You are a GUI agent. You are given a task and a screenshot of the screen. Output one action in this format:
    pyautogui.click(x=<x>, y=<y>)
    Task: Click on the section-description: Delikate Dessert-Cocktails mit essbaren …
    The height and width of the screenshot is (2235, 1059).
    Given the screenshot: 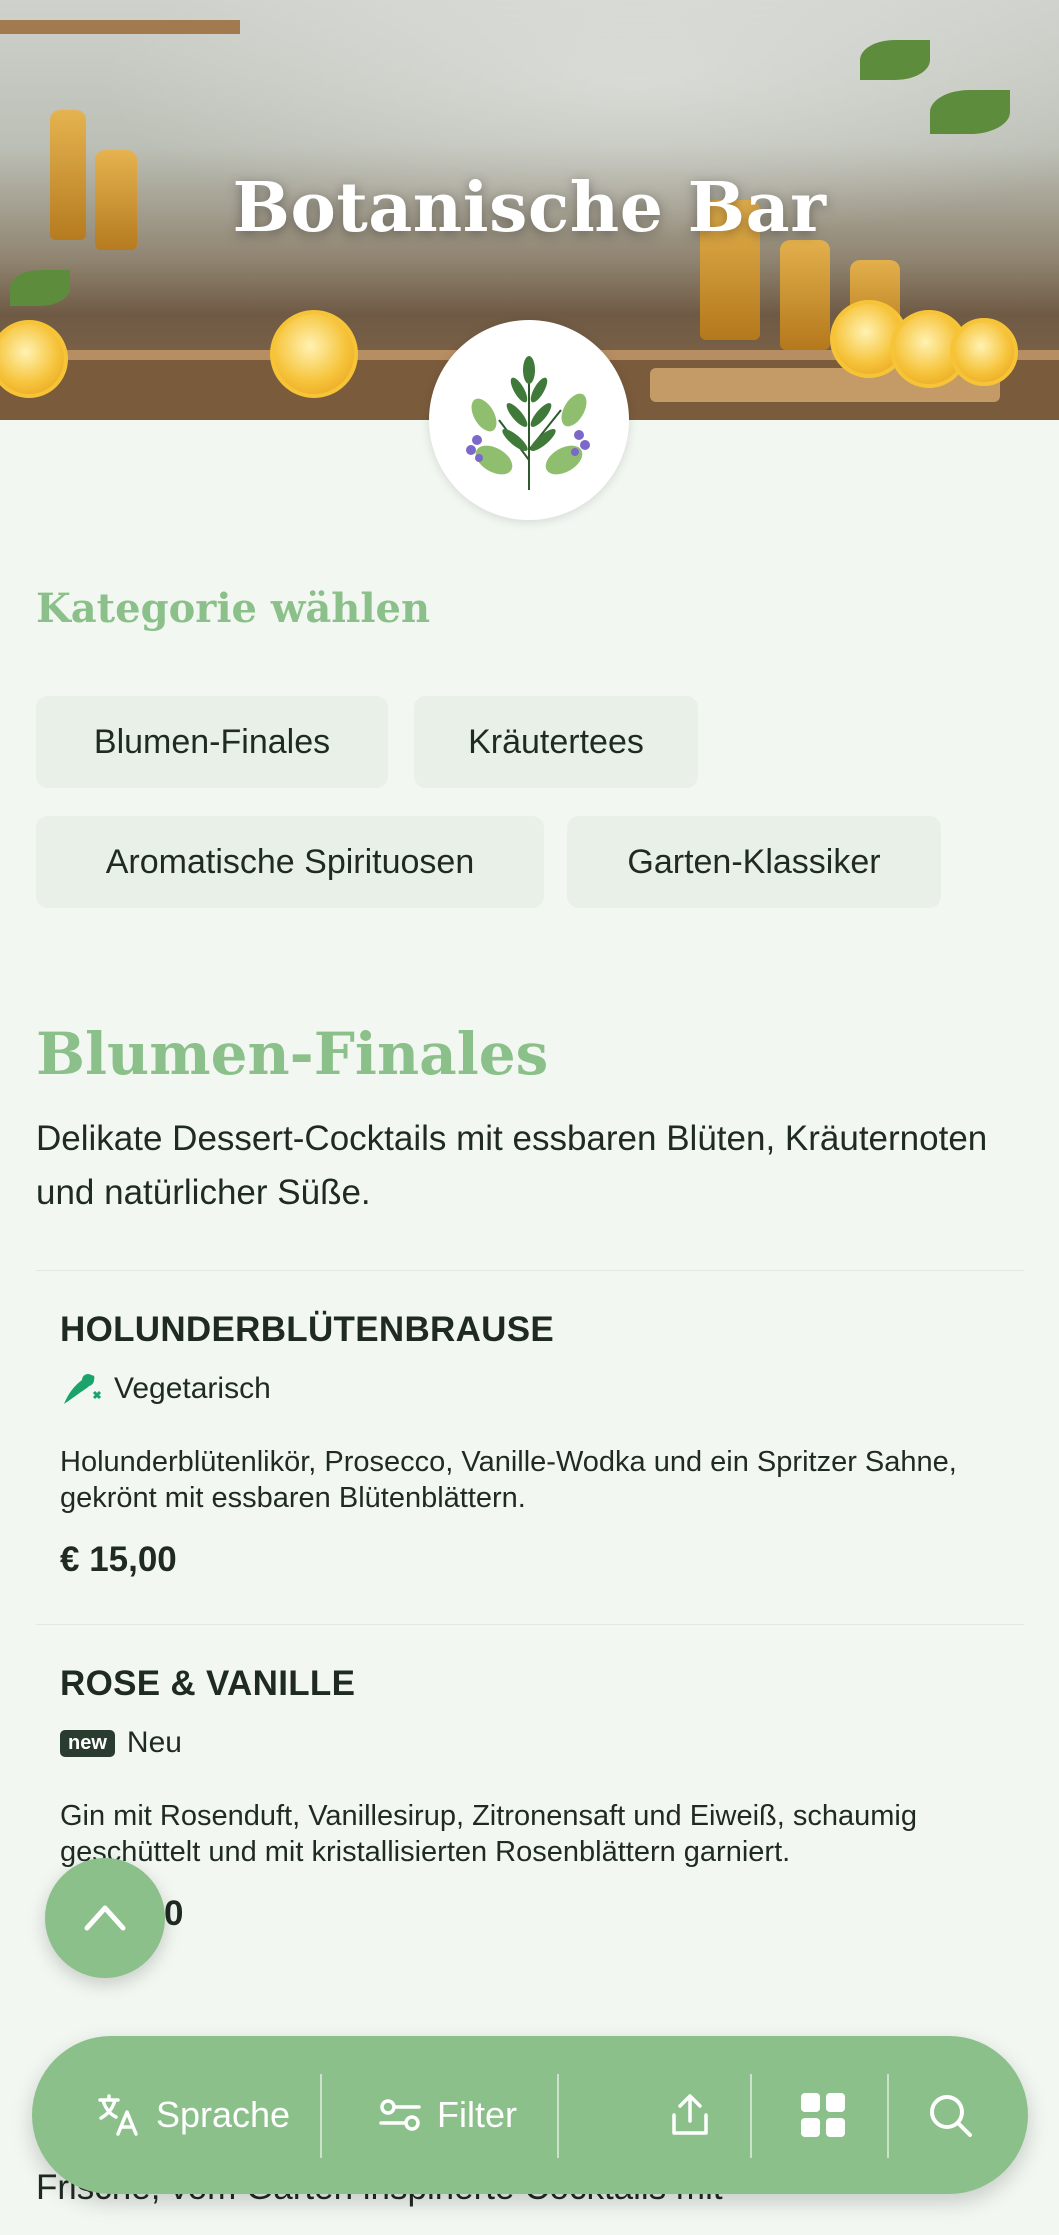 What is the action you would take?
    pyautogui.click(x=512, y=1165)
    